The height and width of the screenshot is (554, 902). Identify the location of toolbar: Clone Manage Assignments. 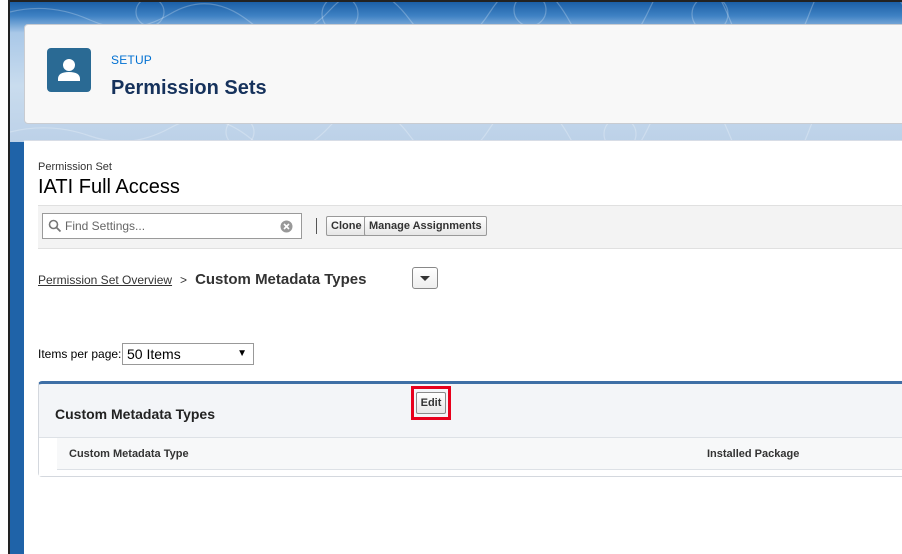
(470, 227).